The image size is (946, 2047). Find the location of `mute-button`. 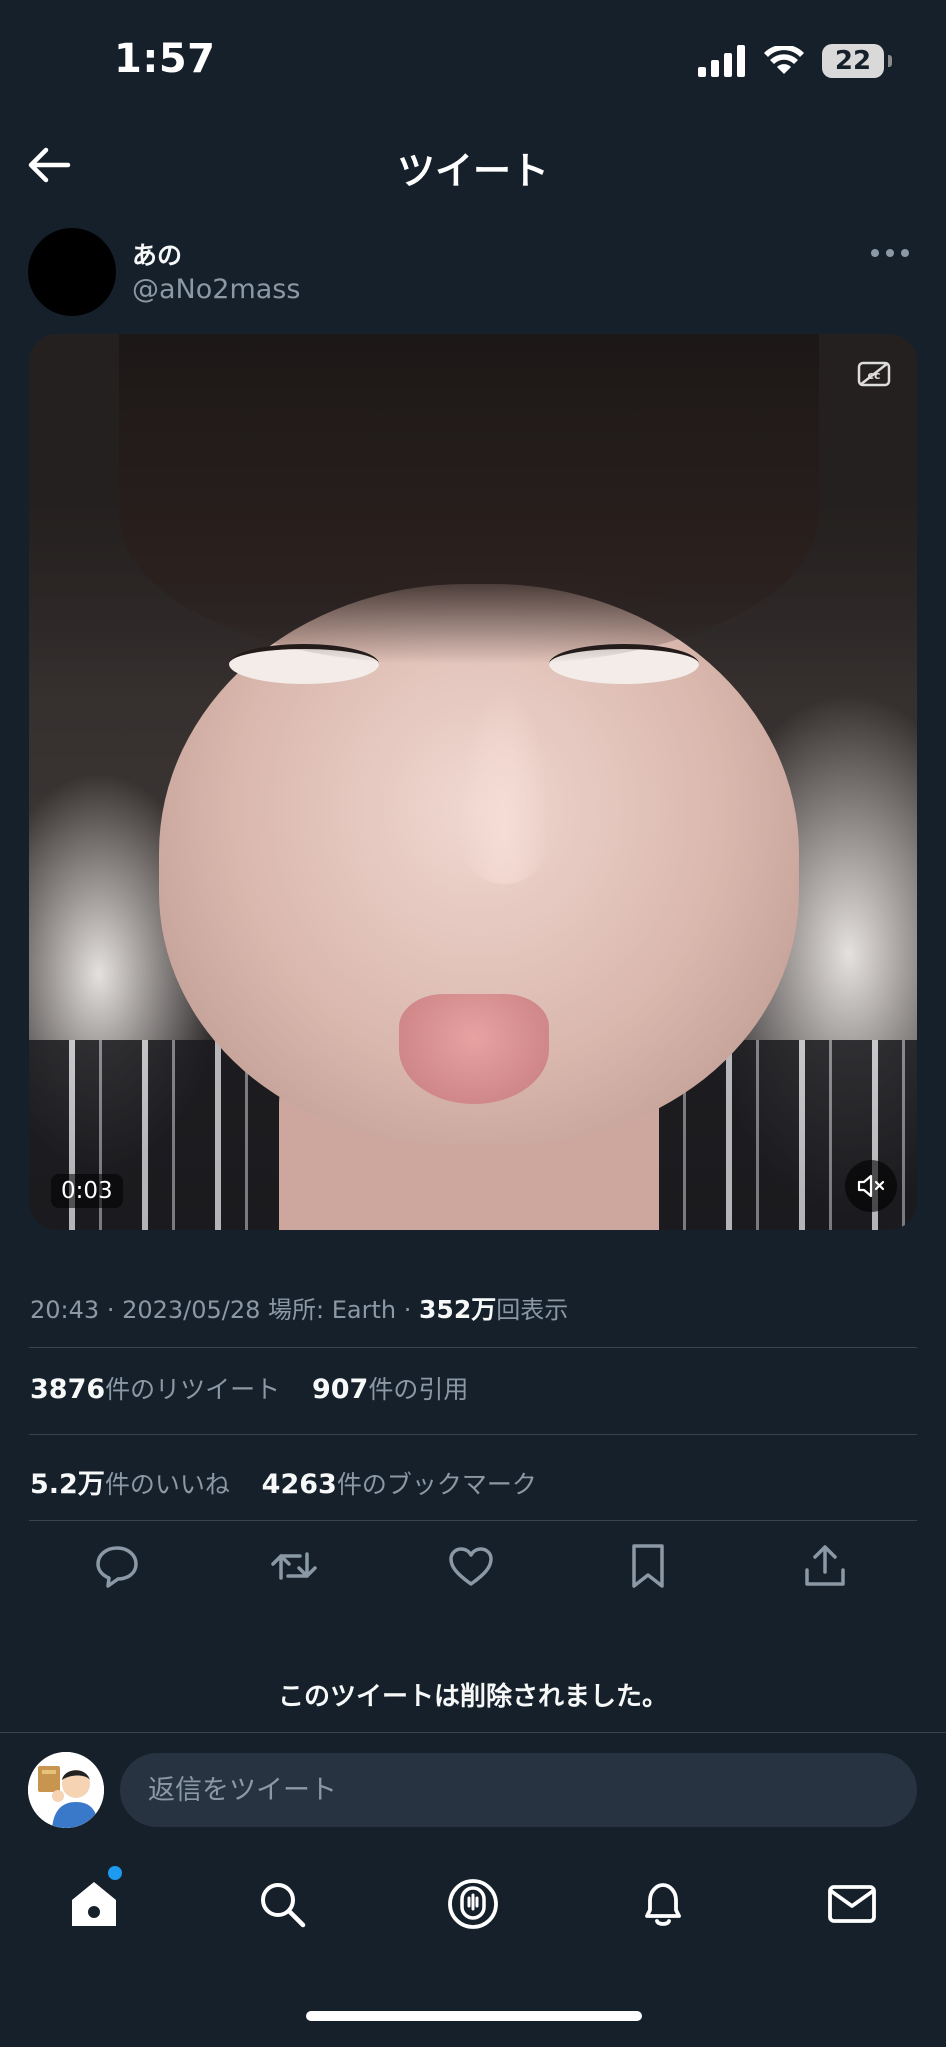

mute-button is located at coordinates (871, 1186).